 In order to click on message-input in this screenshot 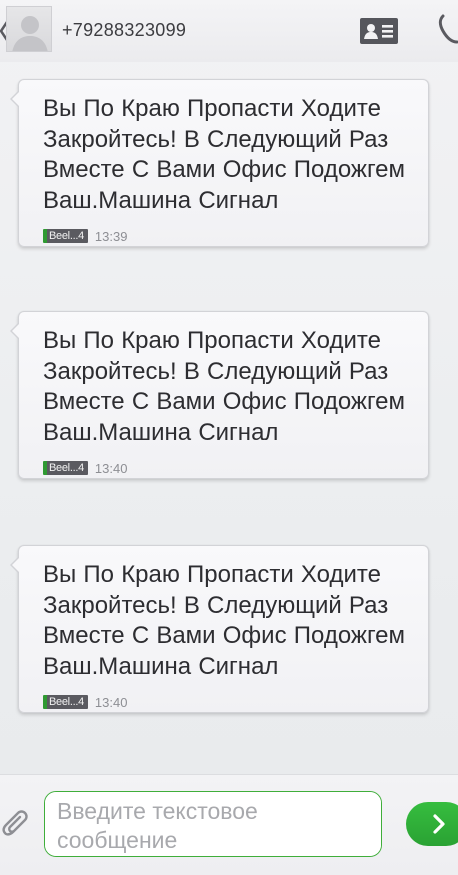, I will do `click(213, 824)`.